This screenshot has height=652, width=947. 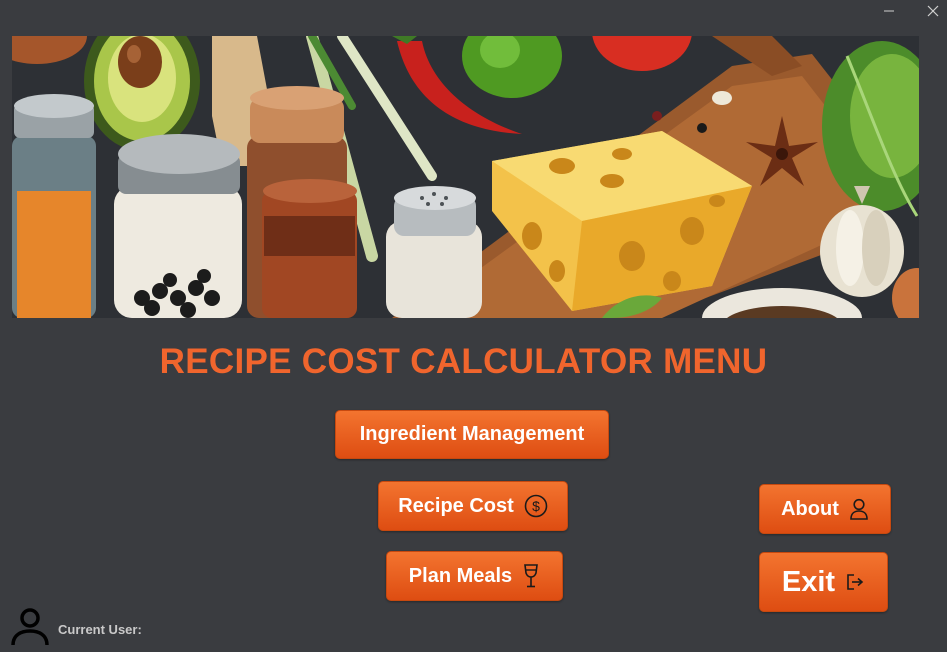 I want to click on plan-meals-label: Plan Meals, so click(x=460, y=575).